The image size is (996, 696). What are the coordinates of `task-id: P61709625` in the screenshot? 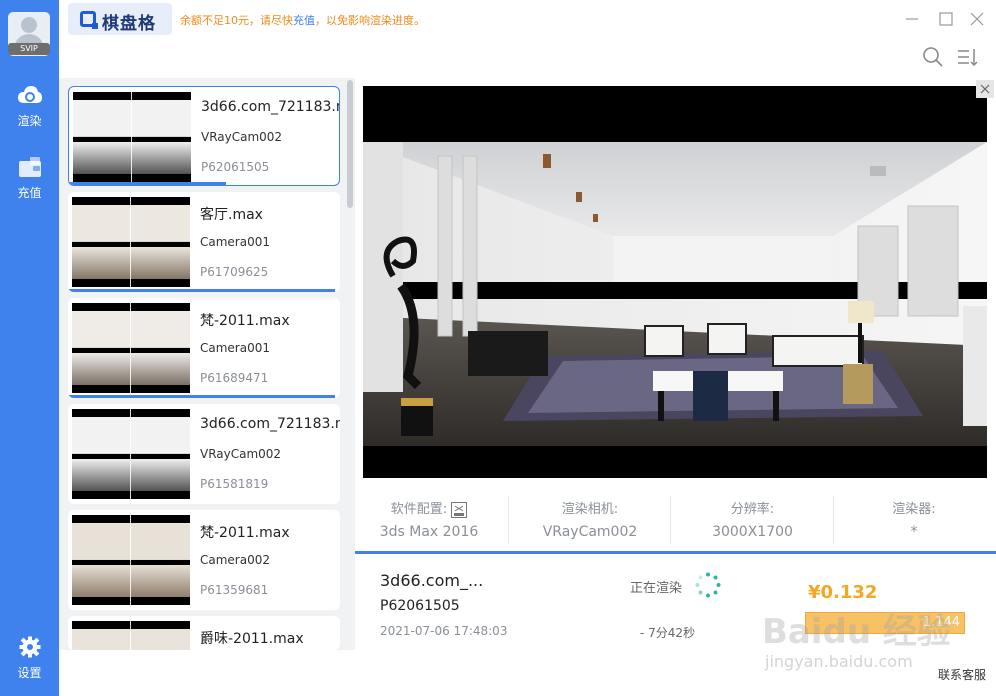 It's located at (234, 272).